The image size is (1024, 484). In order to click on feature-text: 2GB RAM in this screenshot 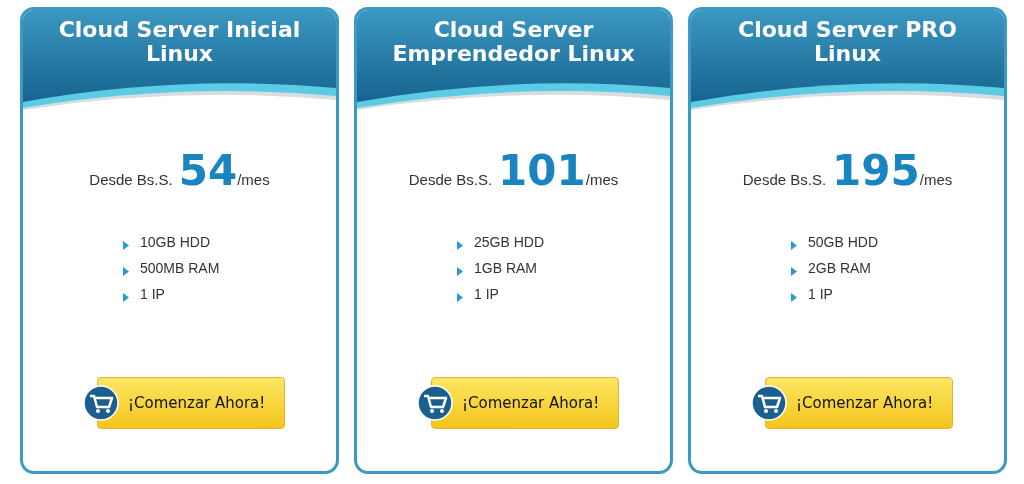, I will do `click(839, 268)`.